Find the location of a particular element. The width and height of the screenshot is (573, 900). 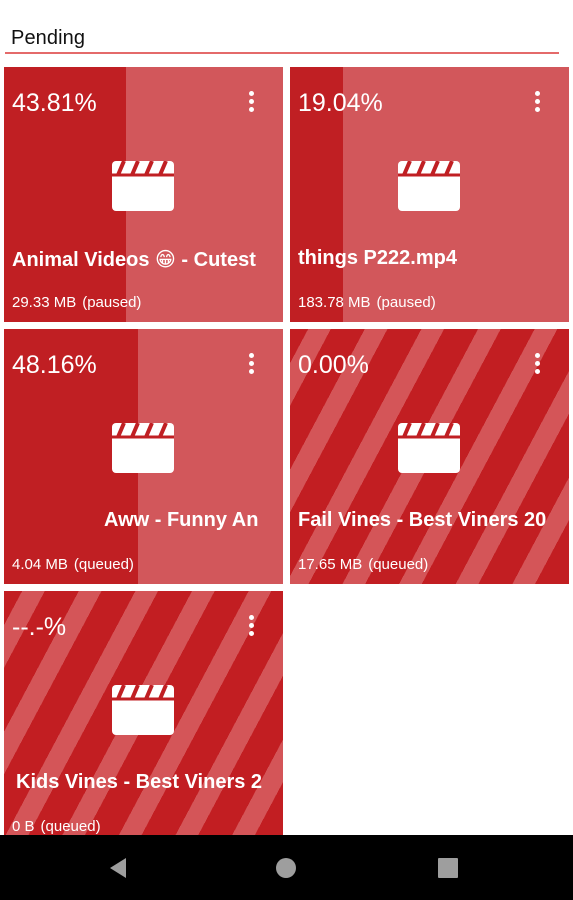

system-navigation-bar is located at coordinates (286, 867).